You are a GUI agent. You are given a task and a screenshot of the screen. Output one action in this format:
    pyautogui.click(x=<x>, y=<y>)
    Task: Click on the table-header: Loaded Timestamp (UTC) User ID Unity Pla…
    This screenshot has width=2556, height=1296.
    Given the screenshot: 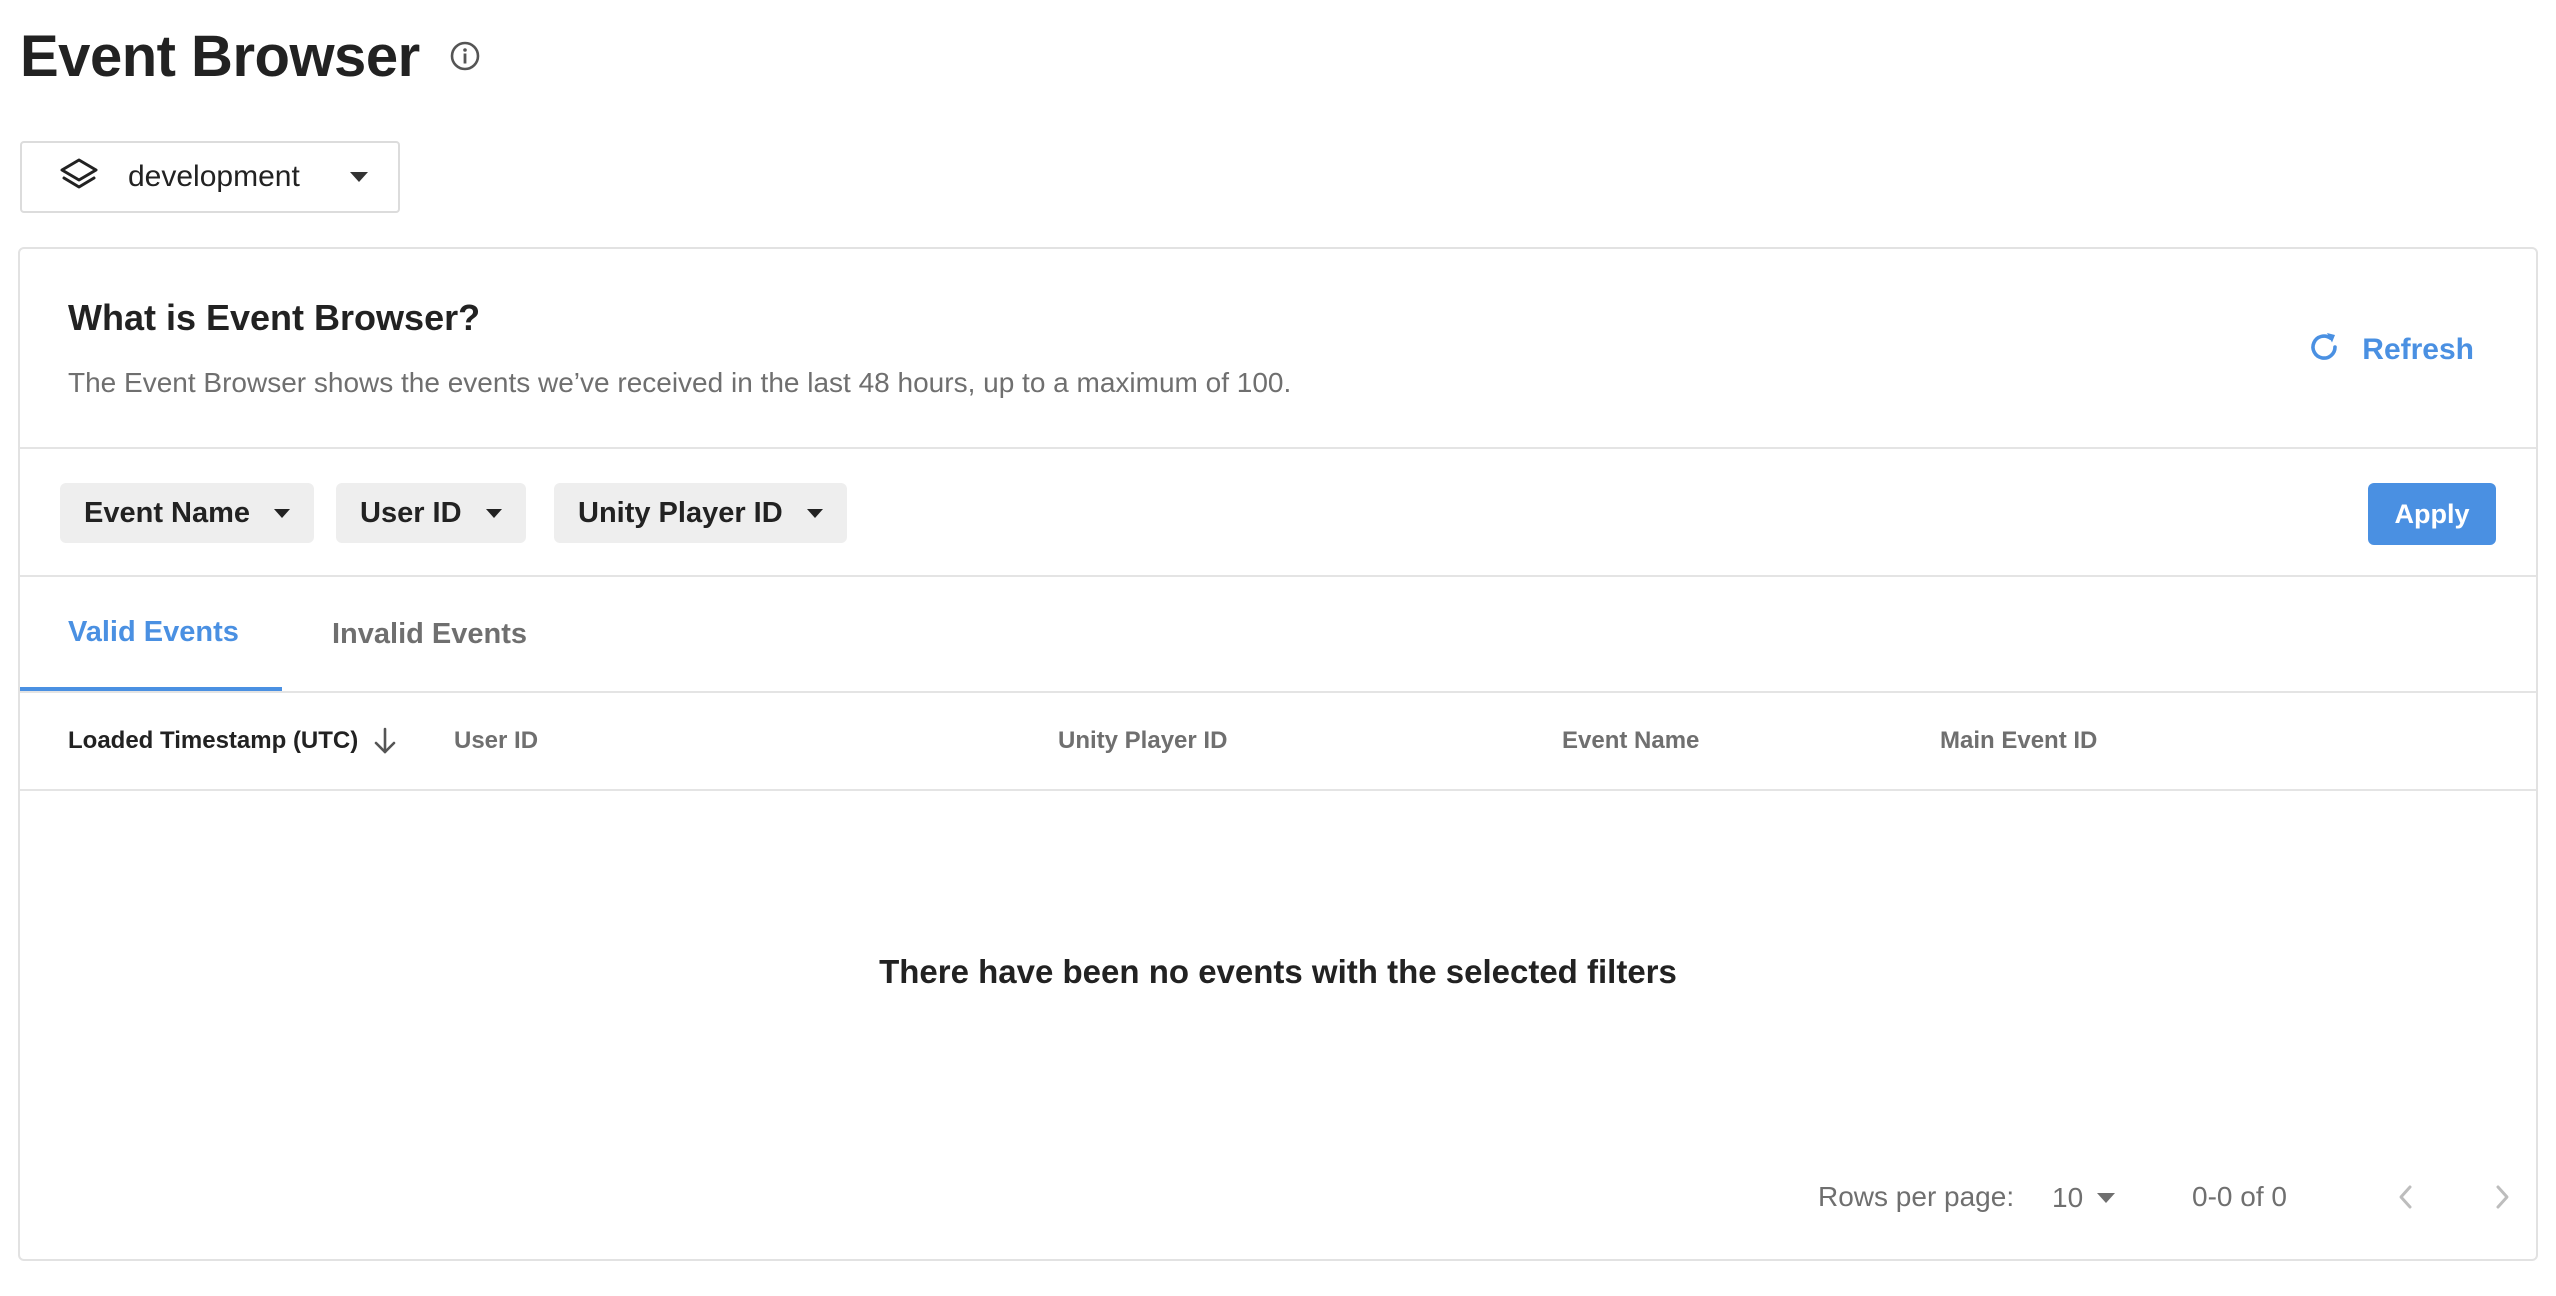 What is the action you would take?
    pyautogui.click(x=1278, y=742)
    